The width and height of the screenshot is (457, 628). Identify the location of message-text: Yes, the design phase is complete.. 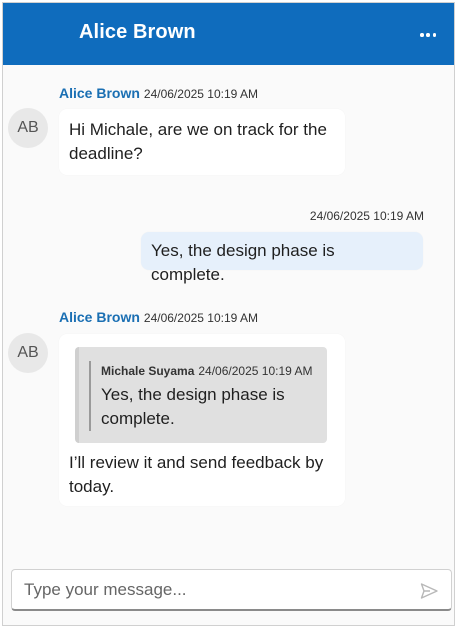
(243, 262).